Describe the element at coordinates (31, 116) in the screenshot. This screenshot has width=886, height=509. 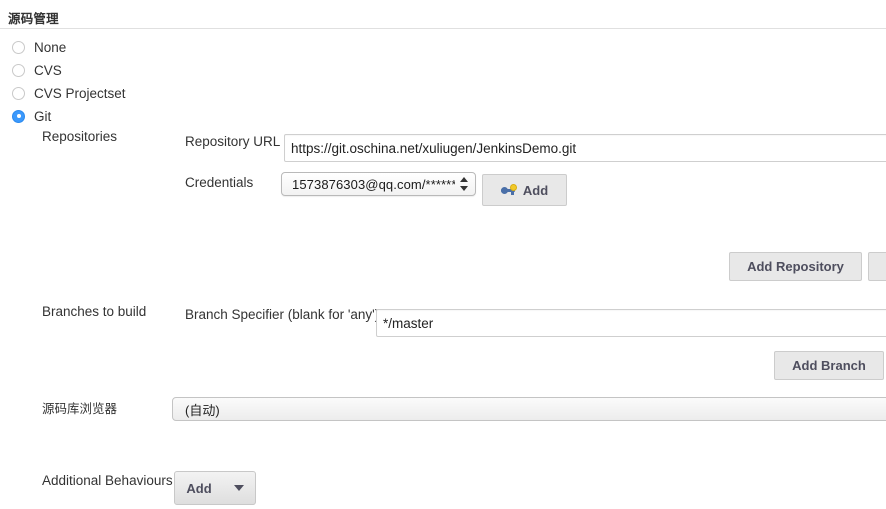
I see `scm-option-git: Git` at that location.